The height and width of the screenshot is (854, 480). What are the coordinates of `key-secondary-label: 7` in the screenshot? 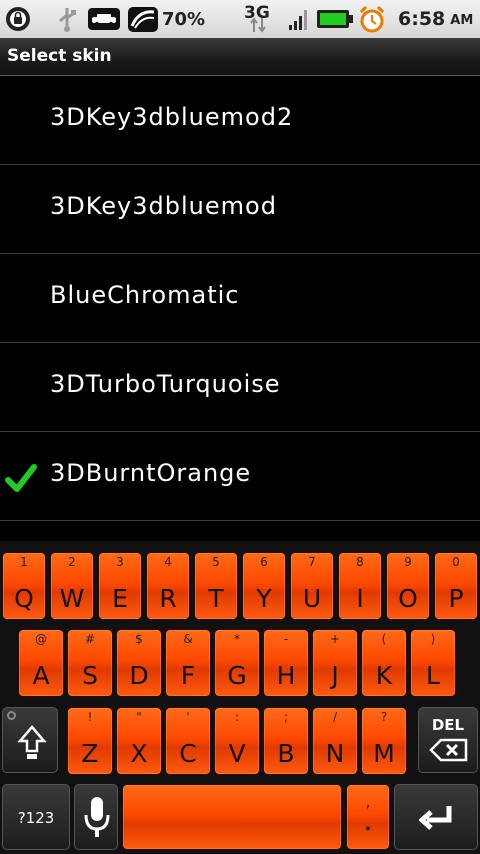 It's located at (312, 562).